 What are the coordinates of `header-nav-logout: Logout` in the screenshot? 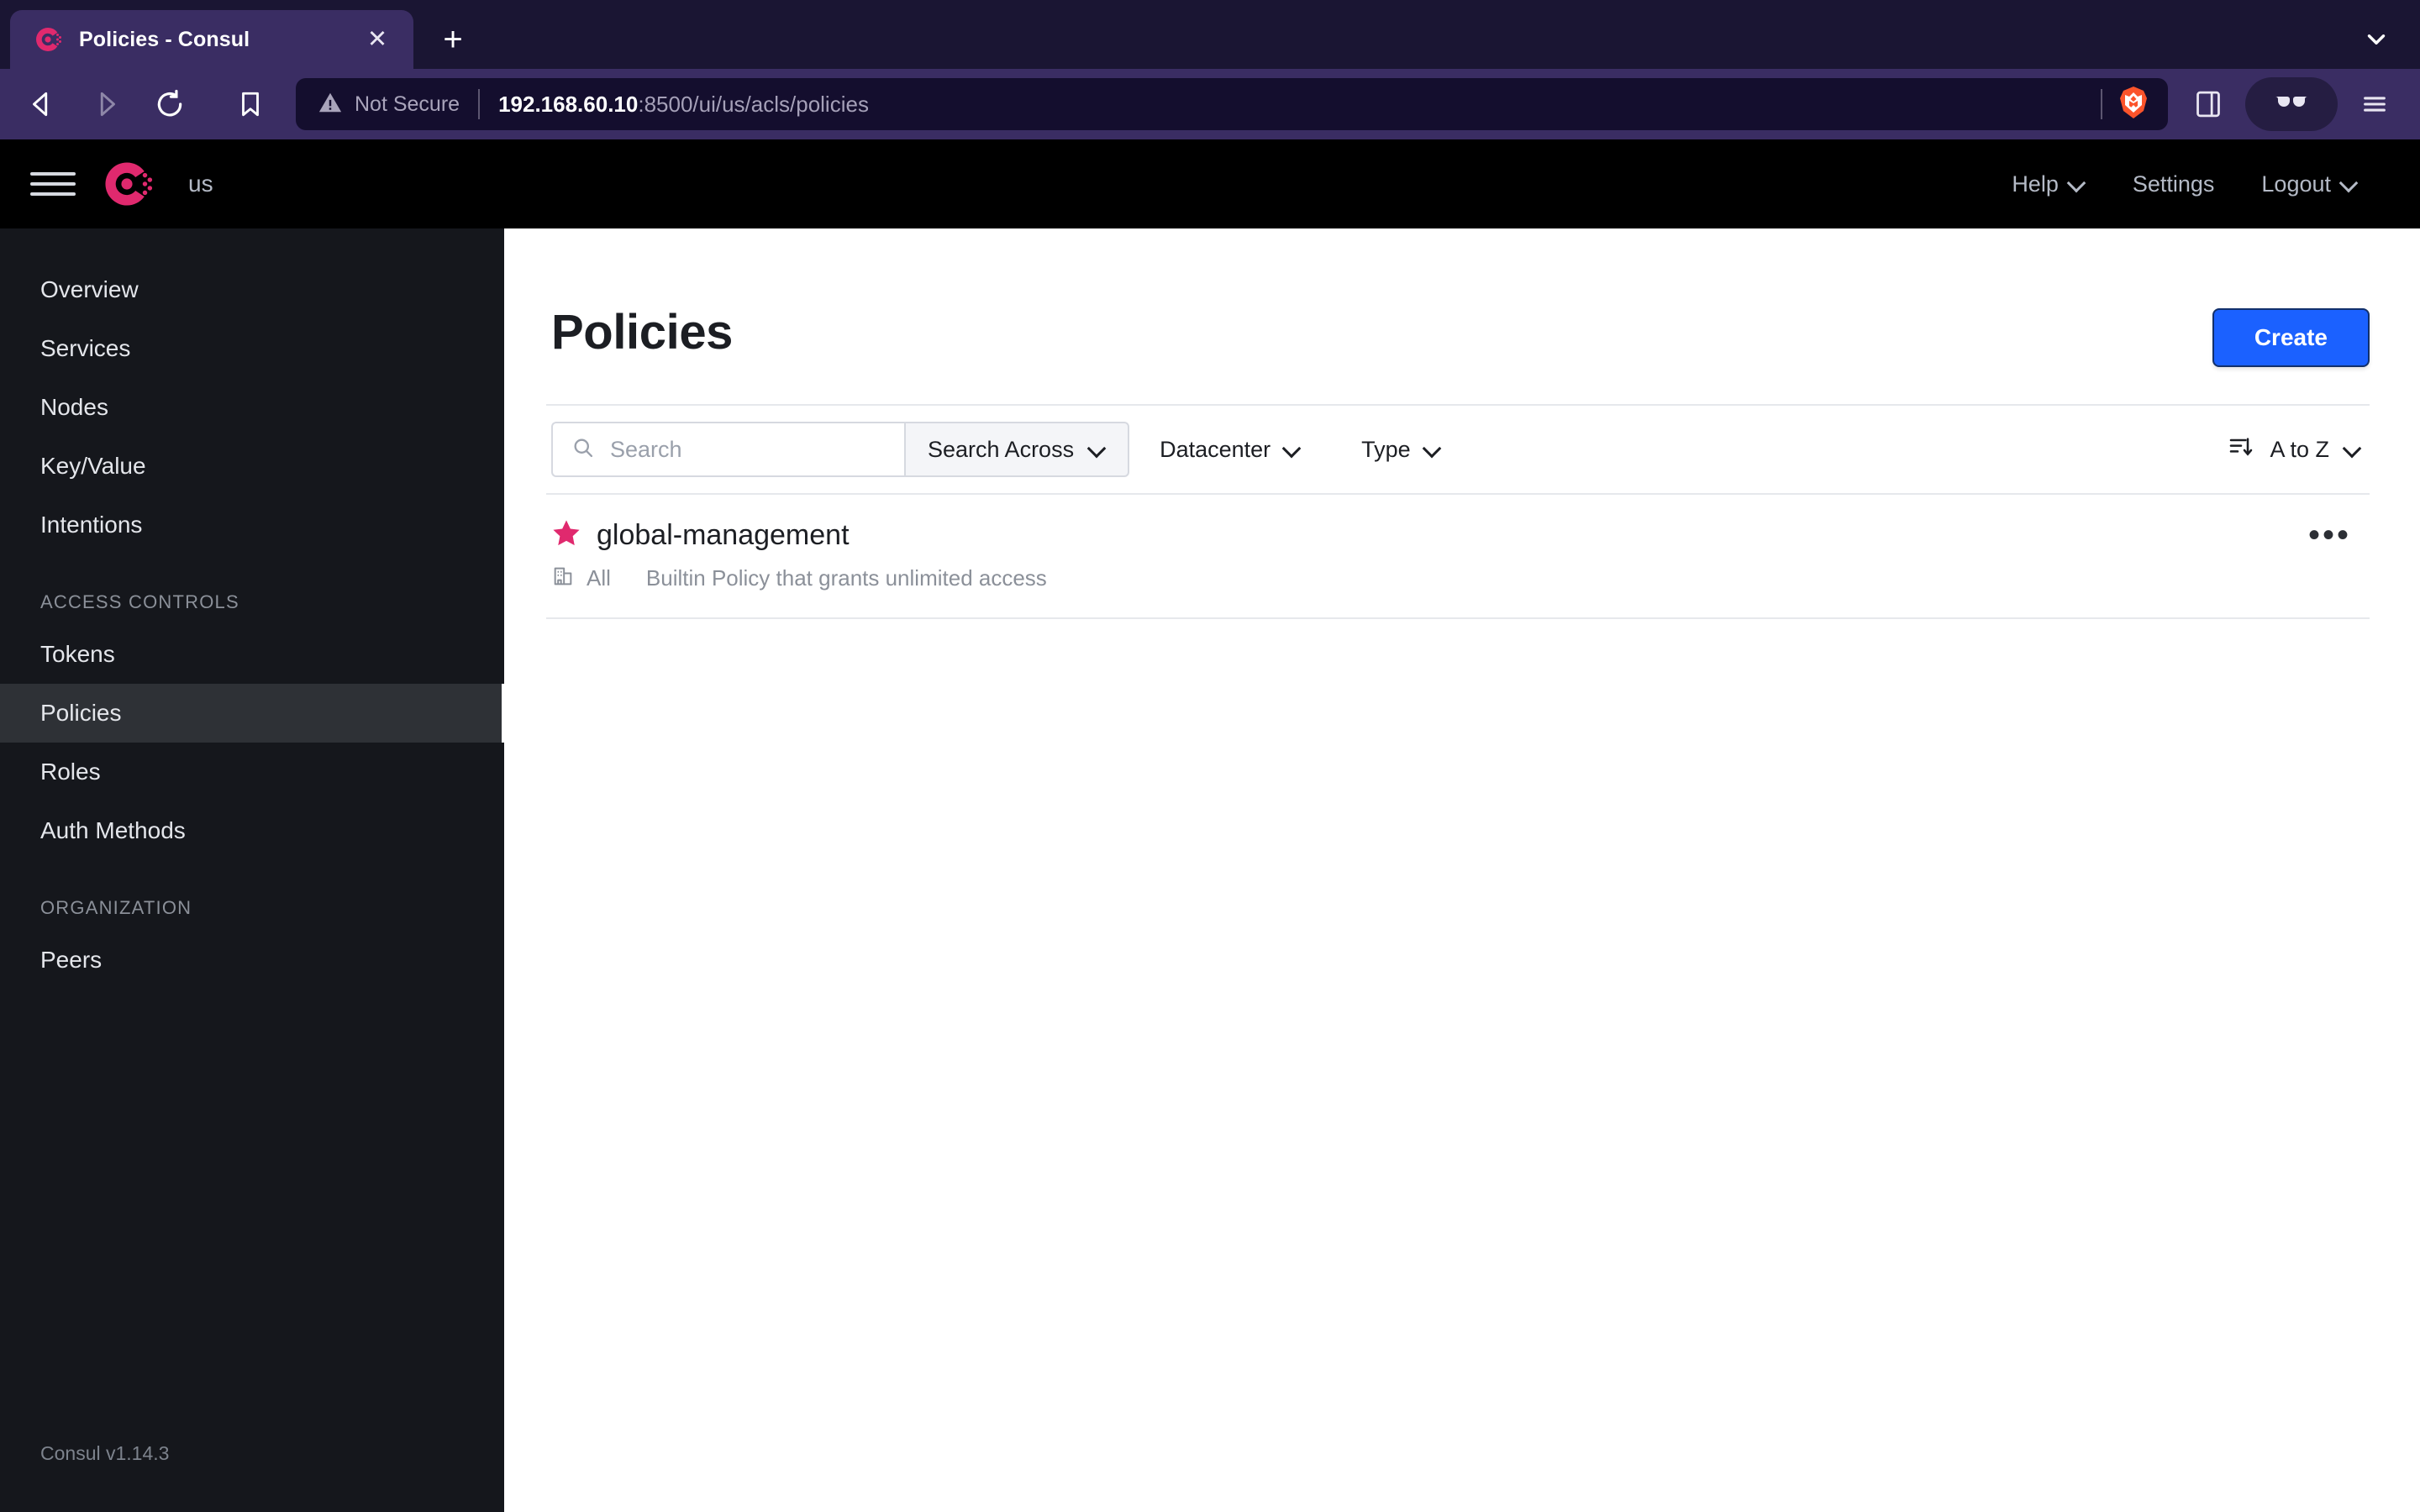 It's located at (2309, 184).